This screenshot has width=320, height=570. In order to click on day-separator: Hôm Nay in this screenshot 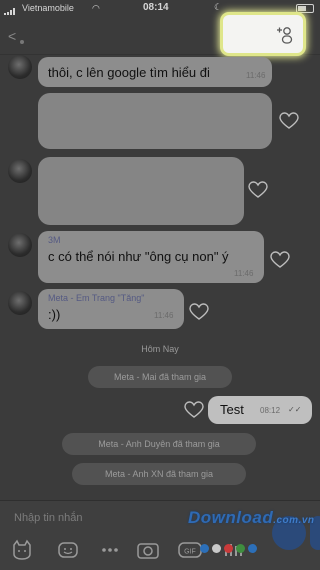, I will do `click(160, 349)`.